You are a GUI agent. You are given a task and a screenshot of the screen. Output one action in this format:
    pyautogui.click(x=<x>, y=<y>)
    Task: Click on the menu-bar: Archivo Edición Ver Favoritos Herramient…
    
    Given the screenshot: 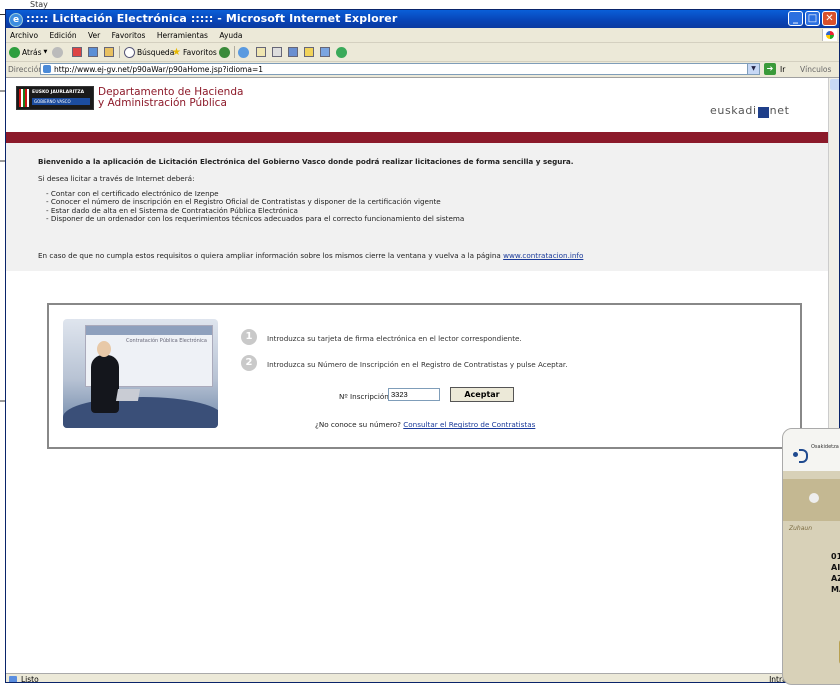 What is the action you would take?
    pyautogui.click(x=422, y=35)
    